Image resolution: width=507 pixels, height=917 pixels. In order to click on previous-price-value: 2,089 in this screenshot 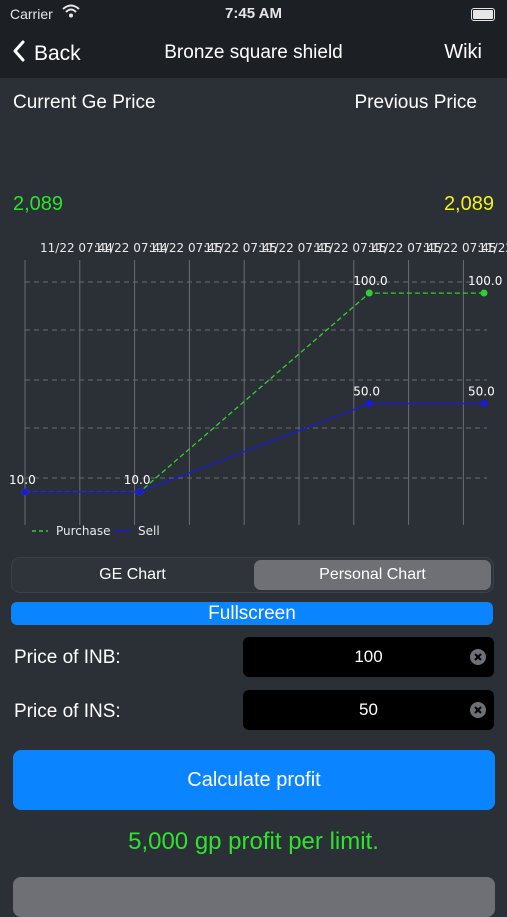, I will do `click(468, 204)`.